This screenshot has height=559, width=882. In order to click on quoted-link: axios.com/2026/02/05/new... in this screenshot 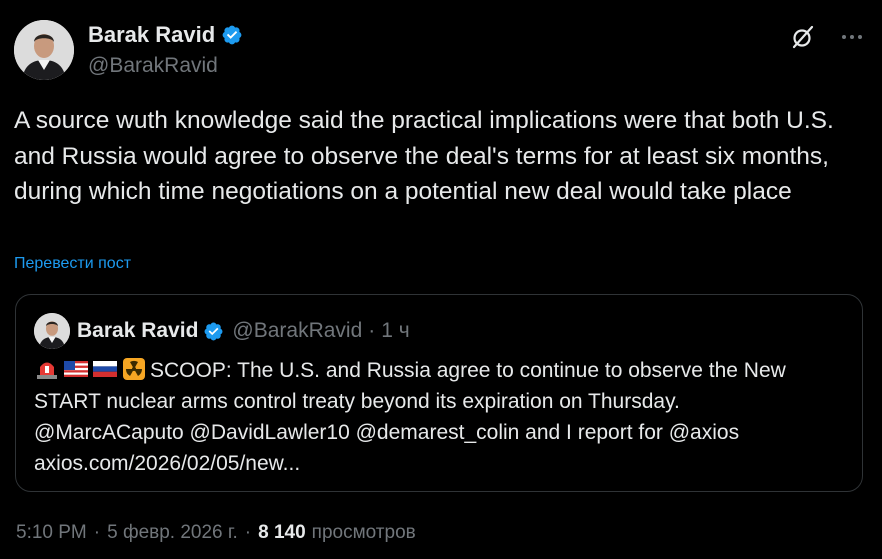, I will do `click(440, 463)`.